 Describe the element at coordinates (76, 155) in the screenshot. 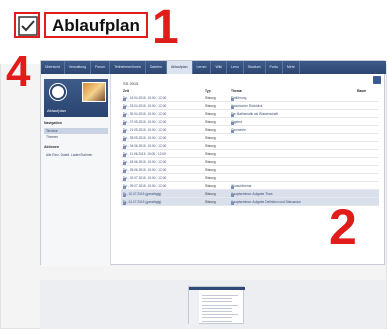

I see `sidebar-action-item: Alle Einz. Dateil. Laden/Sahnen` at that location.